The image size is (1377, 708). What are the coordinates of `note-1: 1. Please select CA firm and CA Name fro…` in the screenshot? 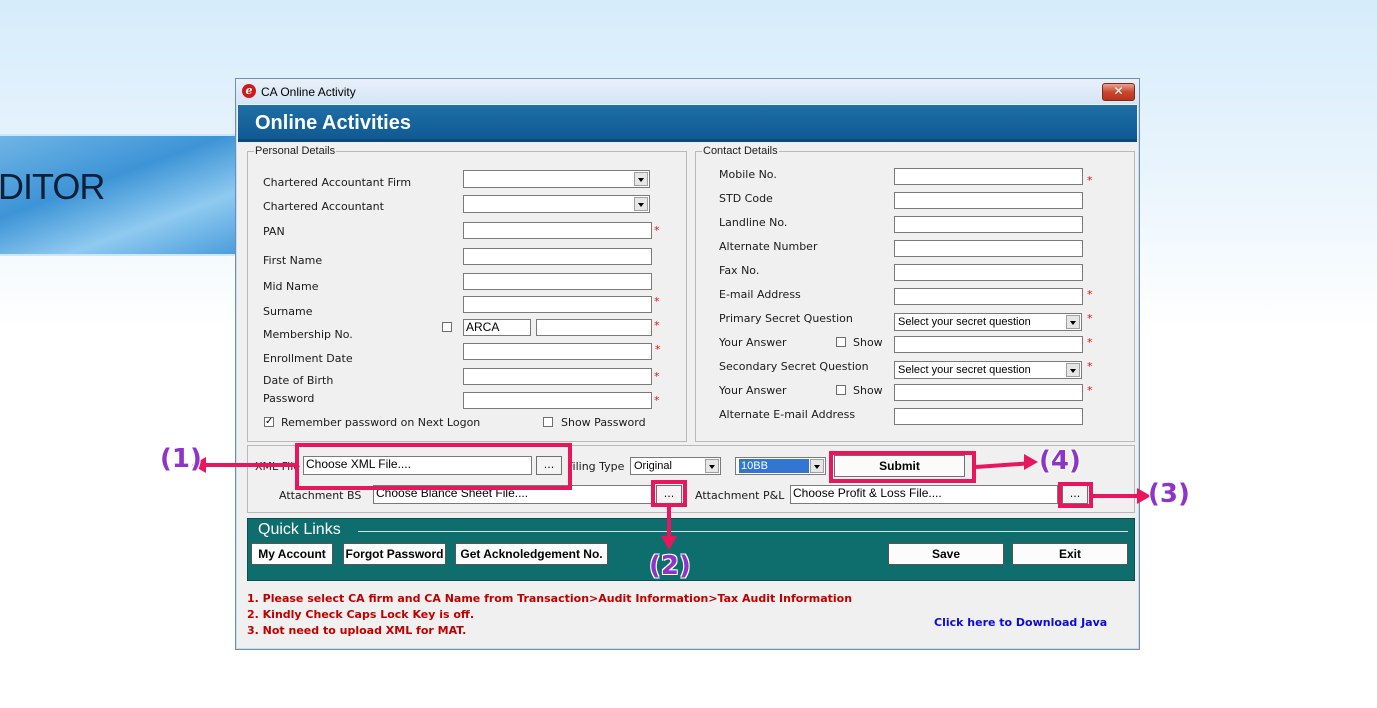 It's located at (550, 598).